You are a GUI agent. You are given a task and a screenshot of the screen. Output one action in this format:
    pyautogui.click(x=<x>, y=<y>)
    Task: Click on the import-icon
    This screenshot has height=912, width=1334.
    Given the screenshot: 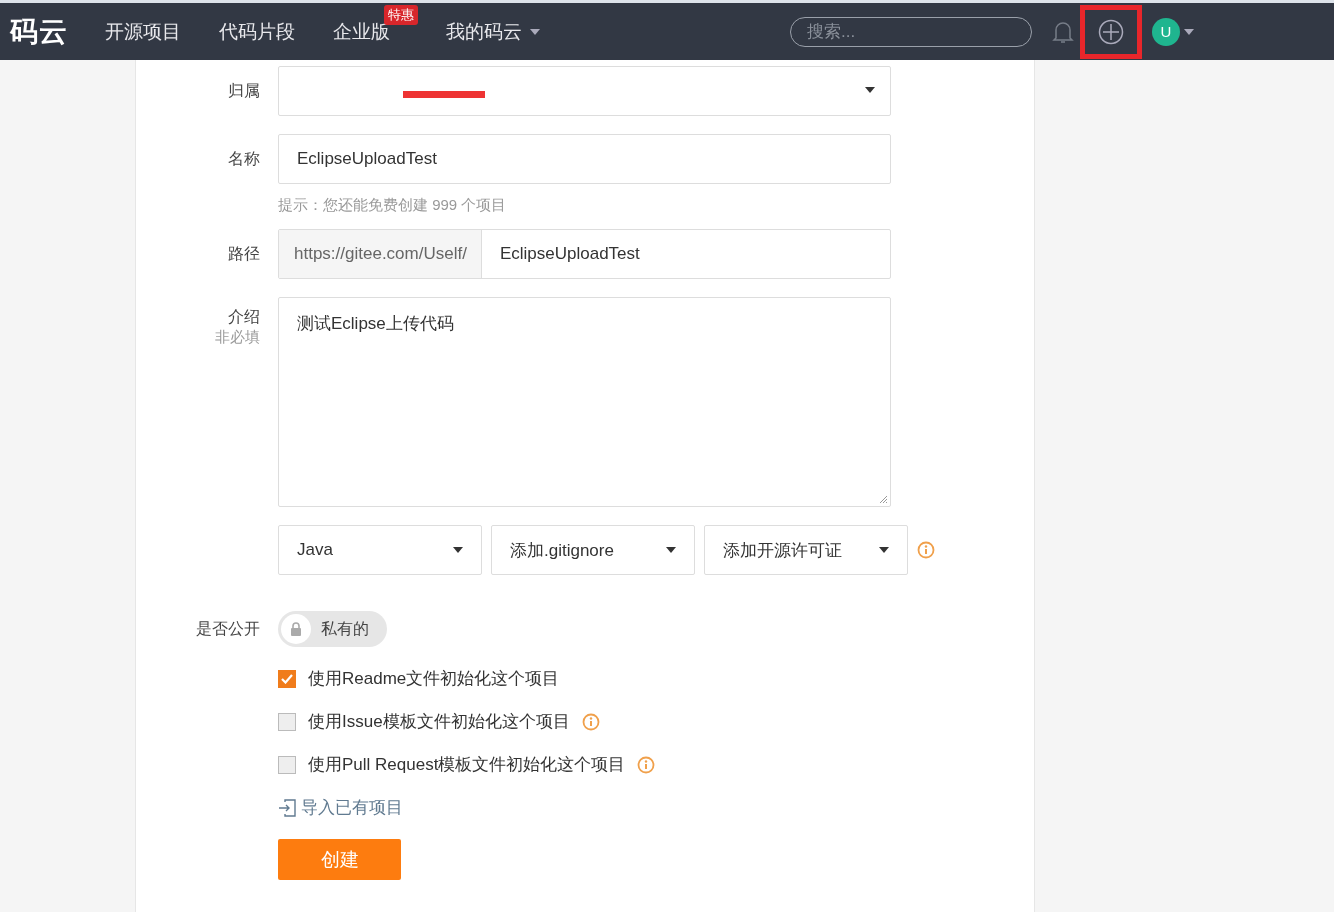 What is the action you would take?
    pyautogui.click(x=288, y=807)
    